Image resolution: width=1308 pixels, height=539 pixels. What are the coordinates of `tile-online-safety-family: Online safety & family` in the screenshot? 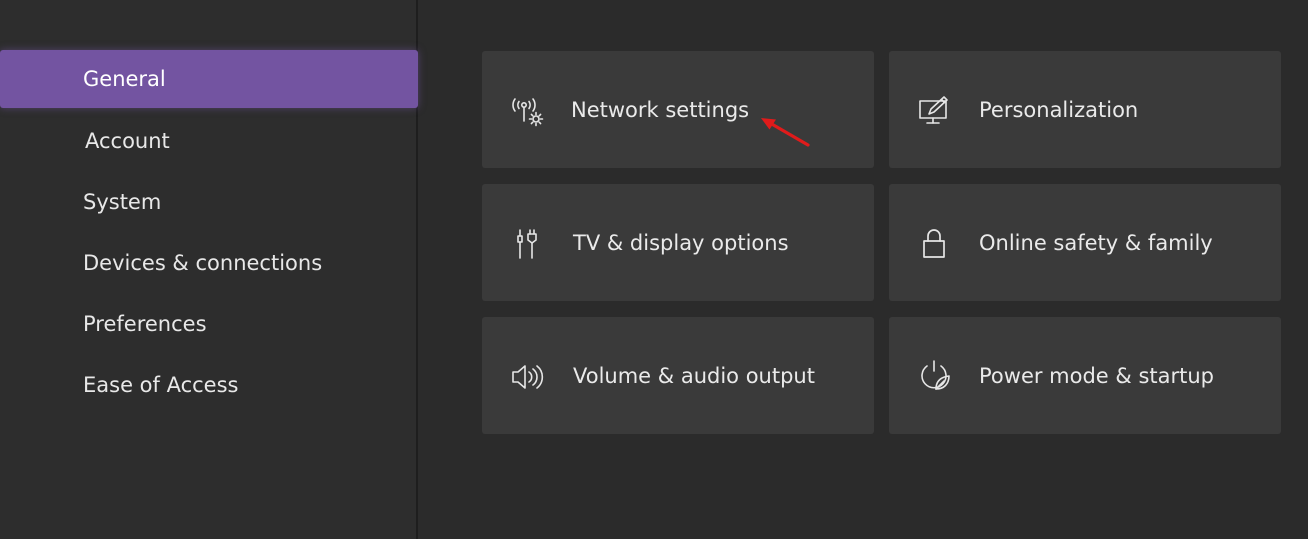 It's located at (1085, 242).